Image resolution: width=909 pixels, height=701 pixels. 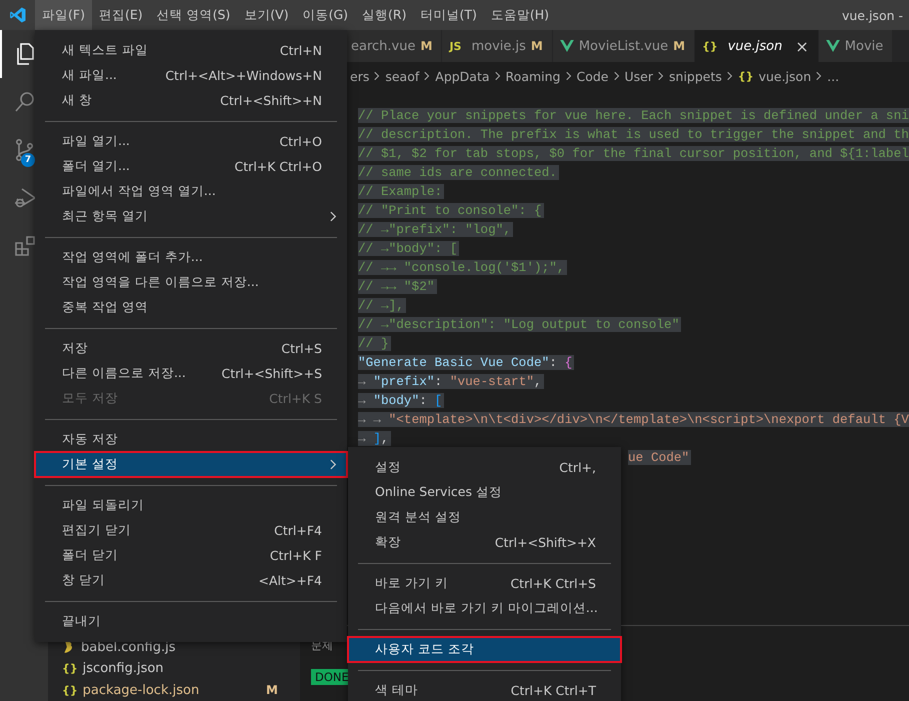 I want to click on menu-item: 새 파일... Ctrl+<Alt>+Windows+N, so click(x=191, y=75).